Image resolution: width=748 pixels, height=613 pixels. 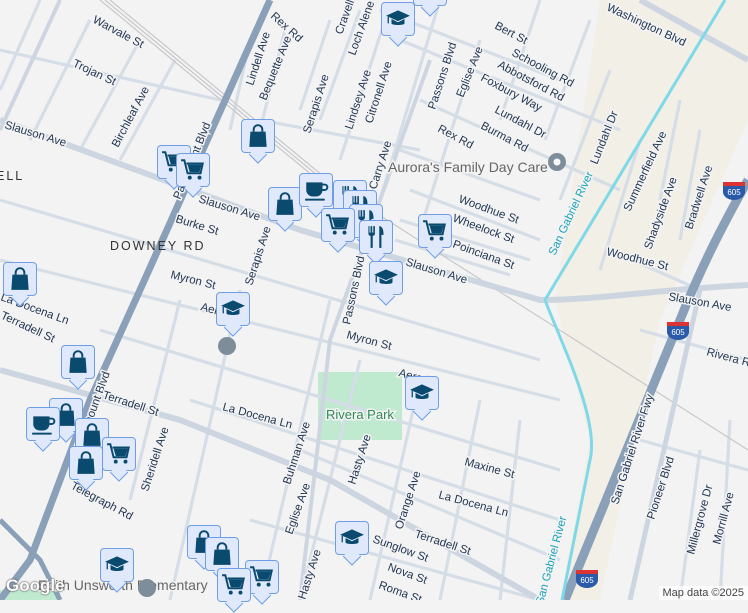 I want to click on street-label: Hasty Ave, so click(x=309, y=574).